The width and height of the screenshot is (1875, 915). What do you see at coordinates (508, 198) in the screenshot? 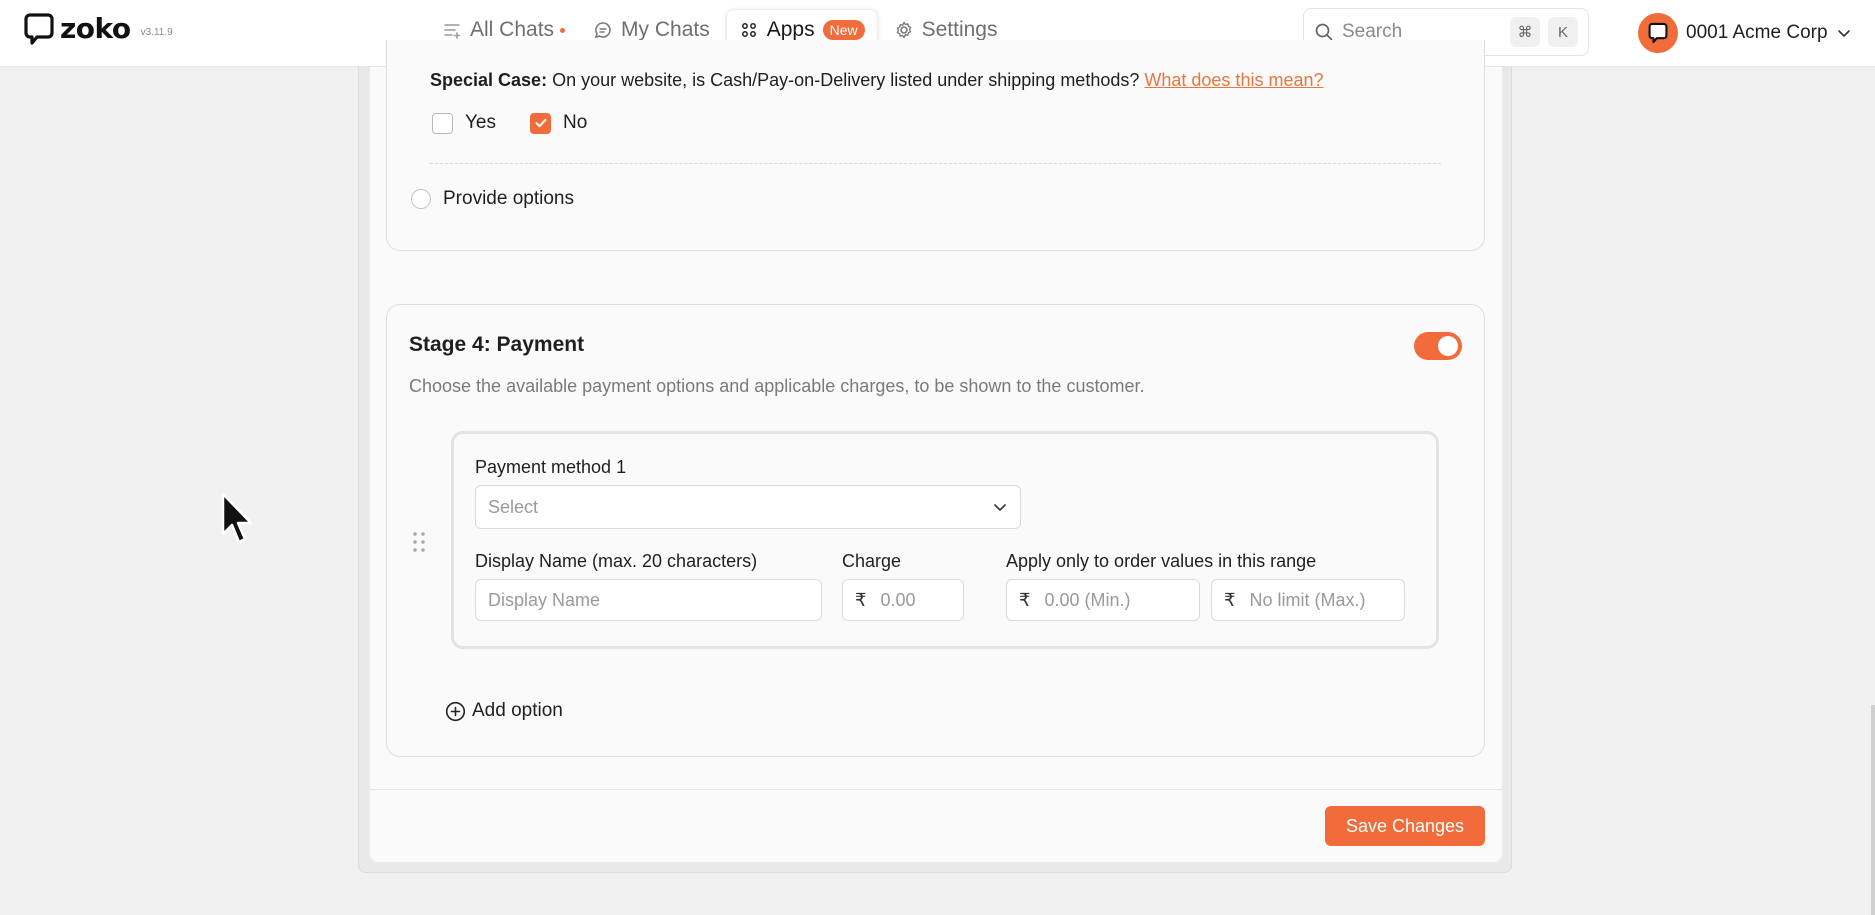
I see `radio-label: Provide options` at bounding box center [508, 198].